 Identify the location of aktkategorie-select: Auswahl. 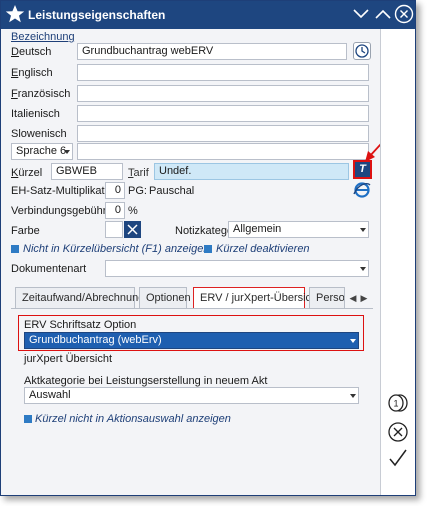
(191, 395).